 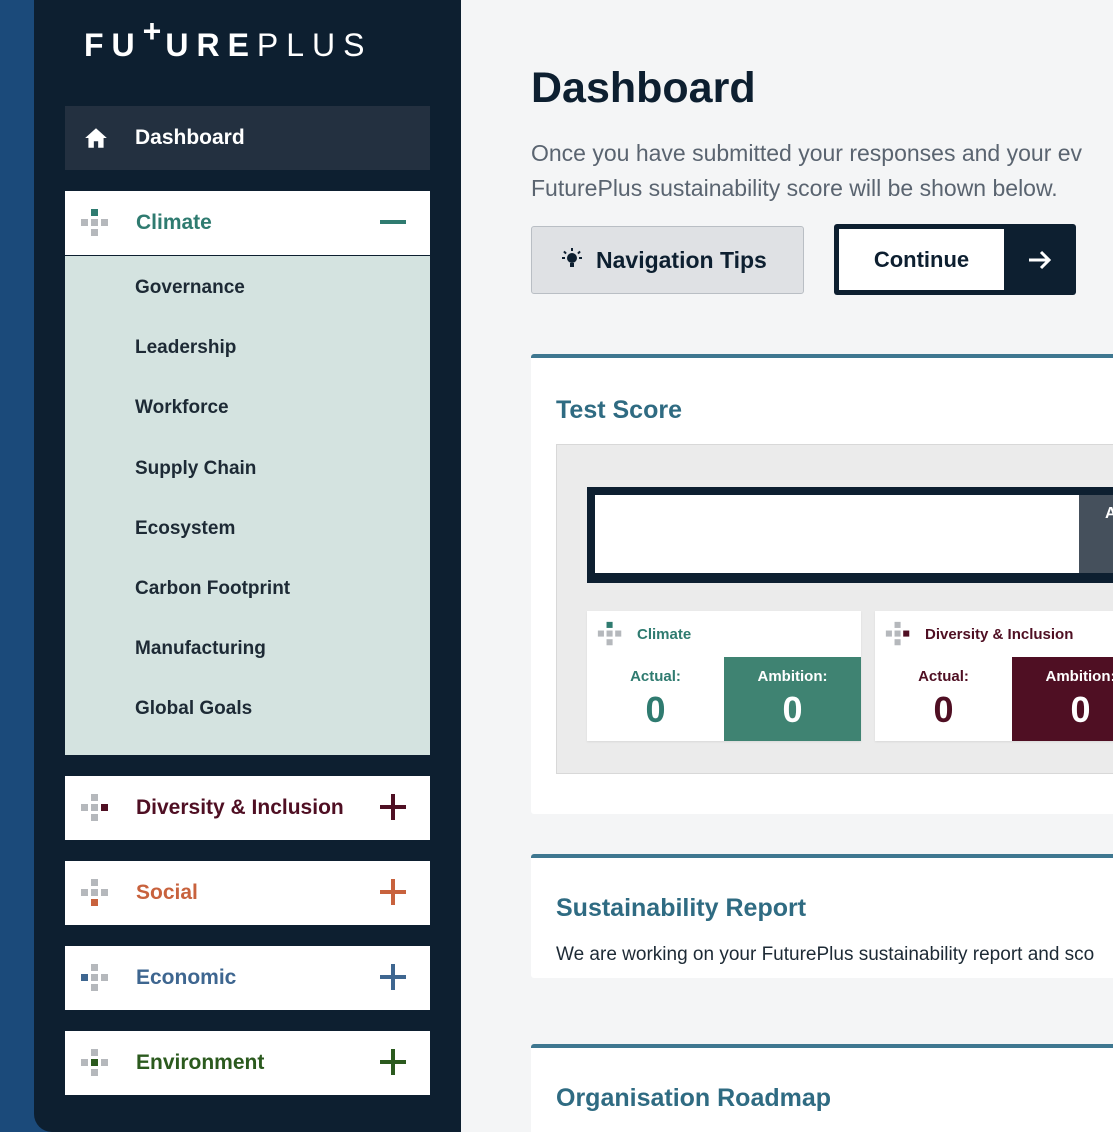 I want to click on test-score-title: Test Score, so click(x=619, y=410).